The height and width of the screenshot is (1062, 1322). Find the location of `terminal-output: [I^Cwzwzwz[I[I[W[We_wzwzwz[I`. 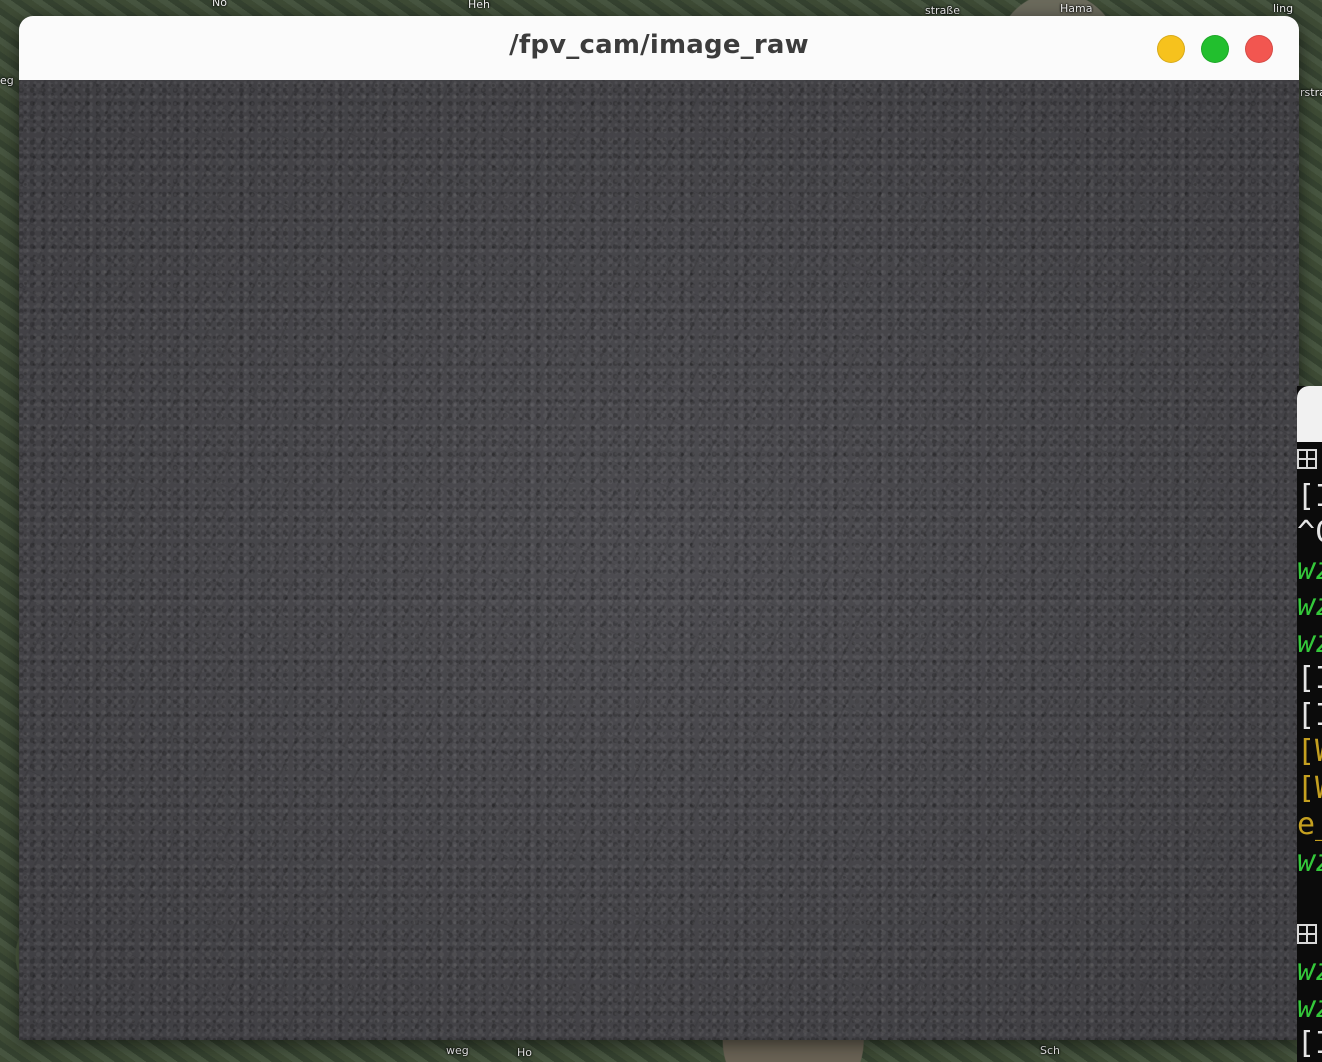

terminal-output: [I^Cwzwzwz[I[I[W[We_wzwzwz[I is located at coordinates (1309, 752).